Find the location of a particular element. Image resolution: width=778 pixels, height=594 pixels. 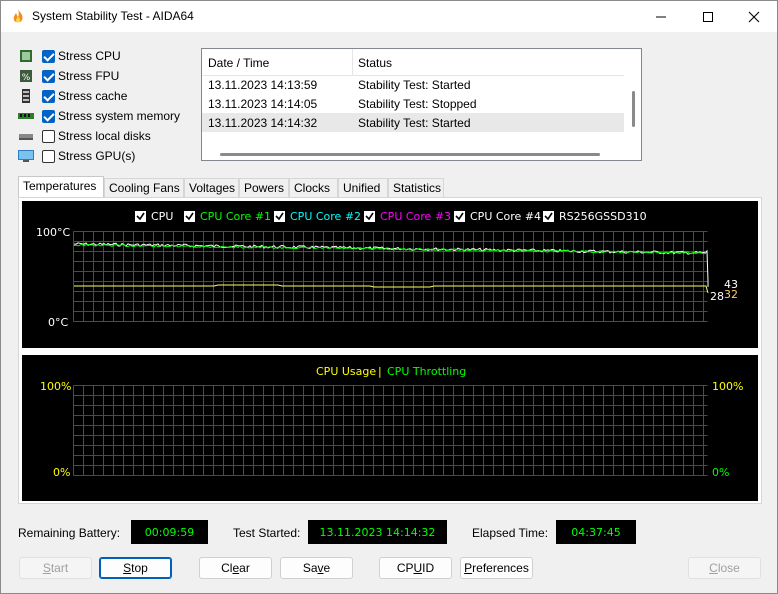

log-date: 13.11.2023 14:14:32 is located at coordinates (263, 123).